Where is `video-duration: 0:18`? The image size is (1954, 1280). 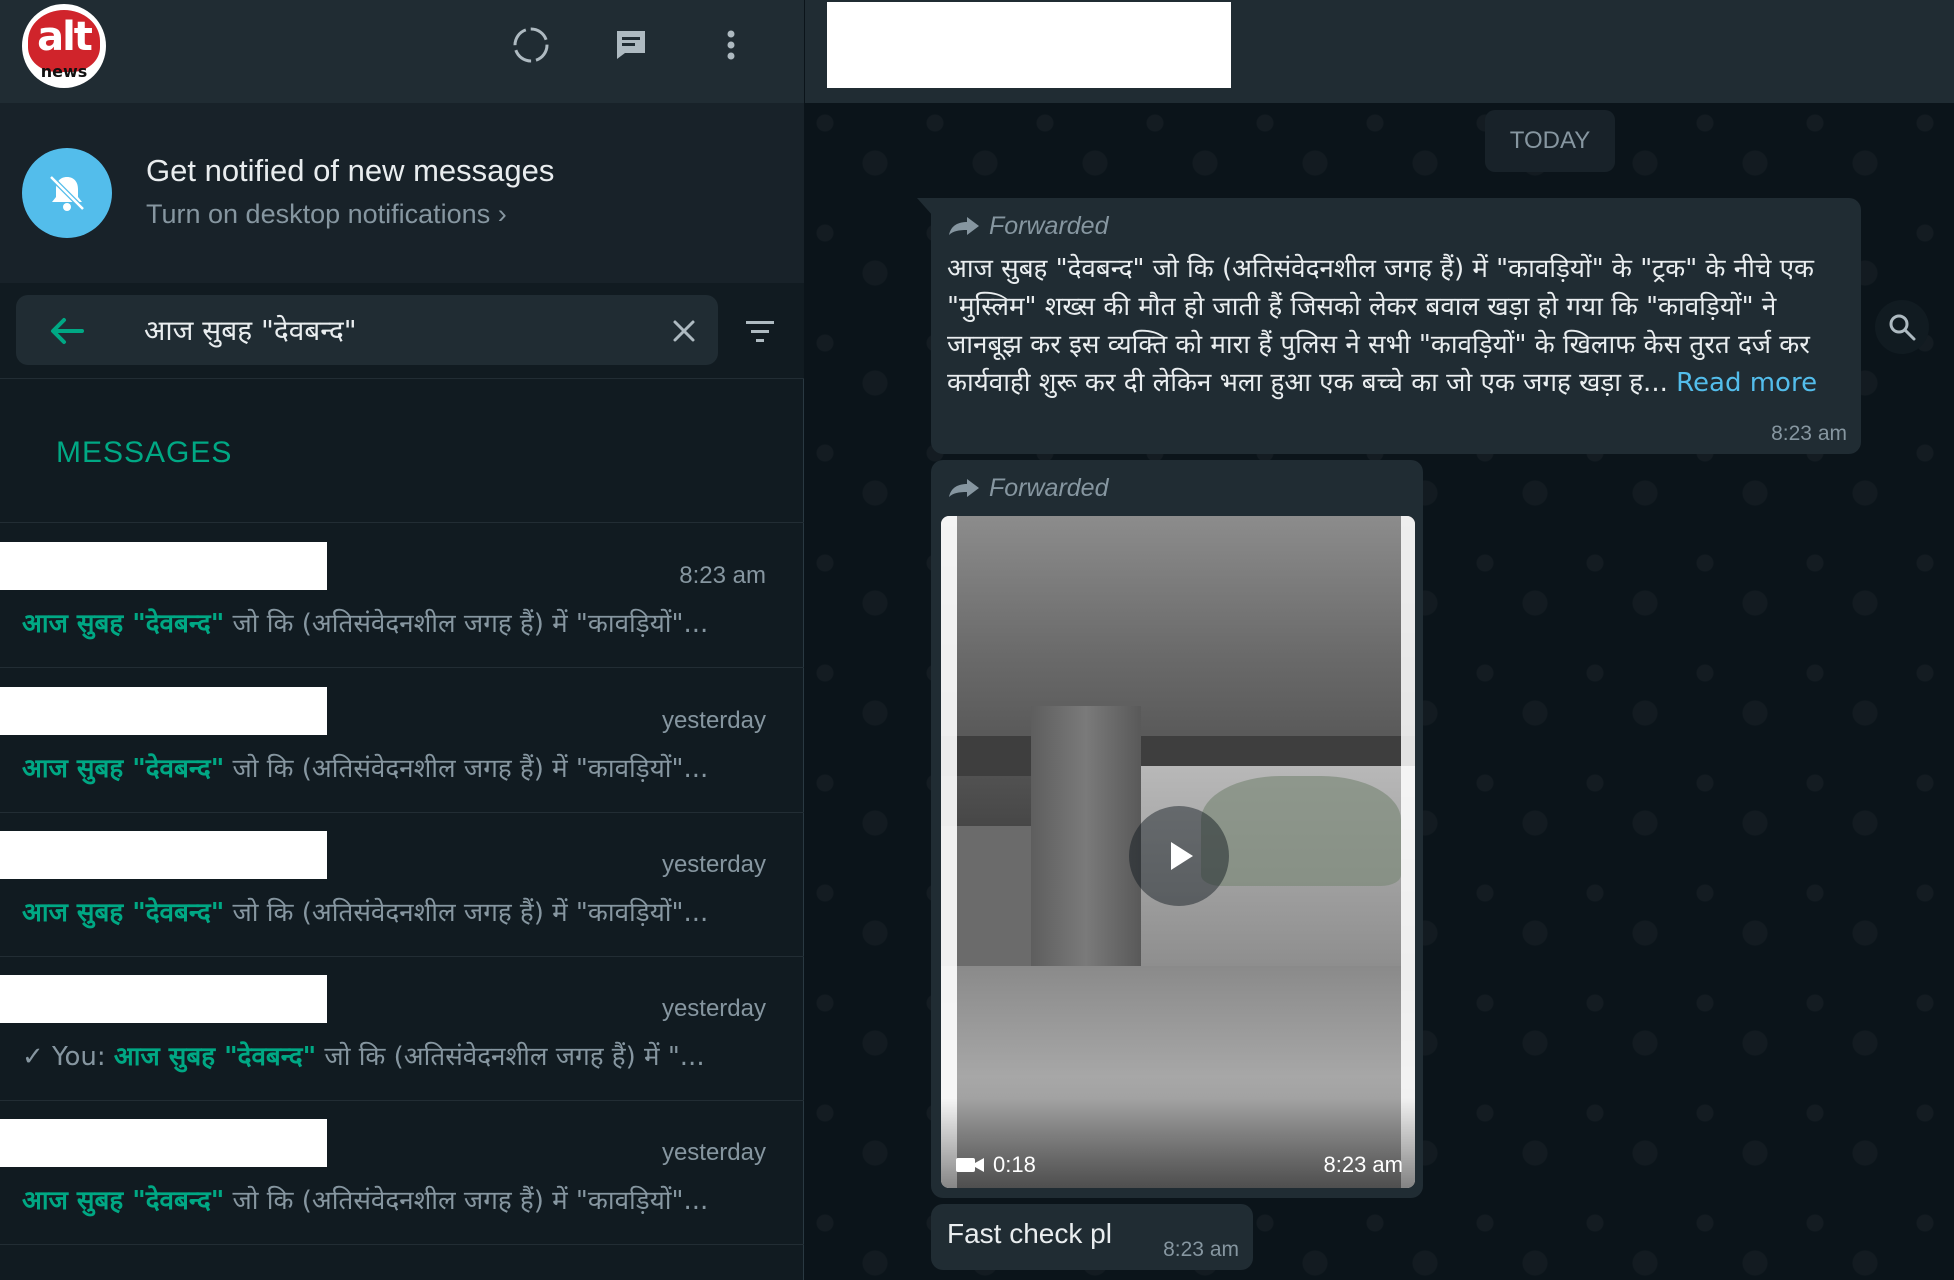 video-duration: 0:18 is located at coordinates (995, 1165).